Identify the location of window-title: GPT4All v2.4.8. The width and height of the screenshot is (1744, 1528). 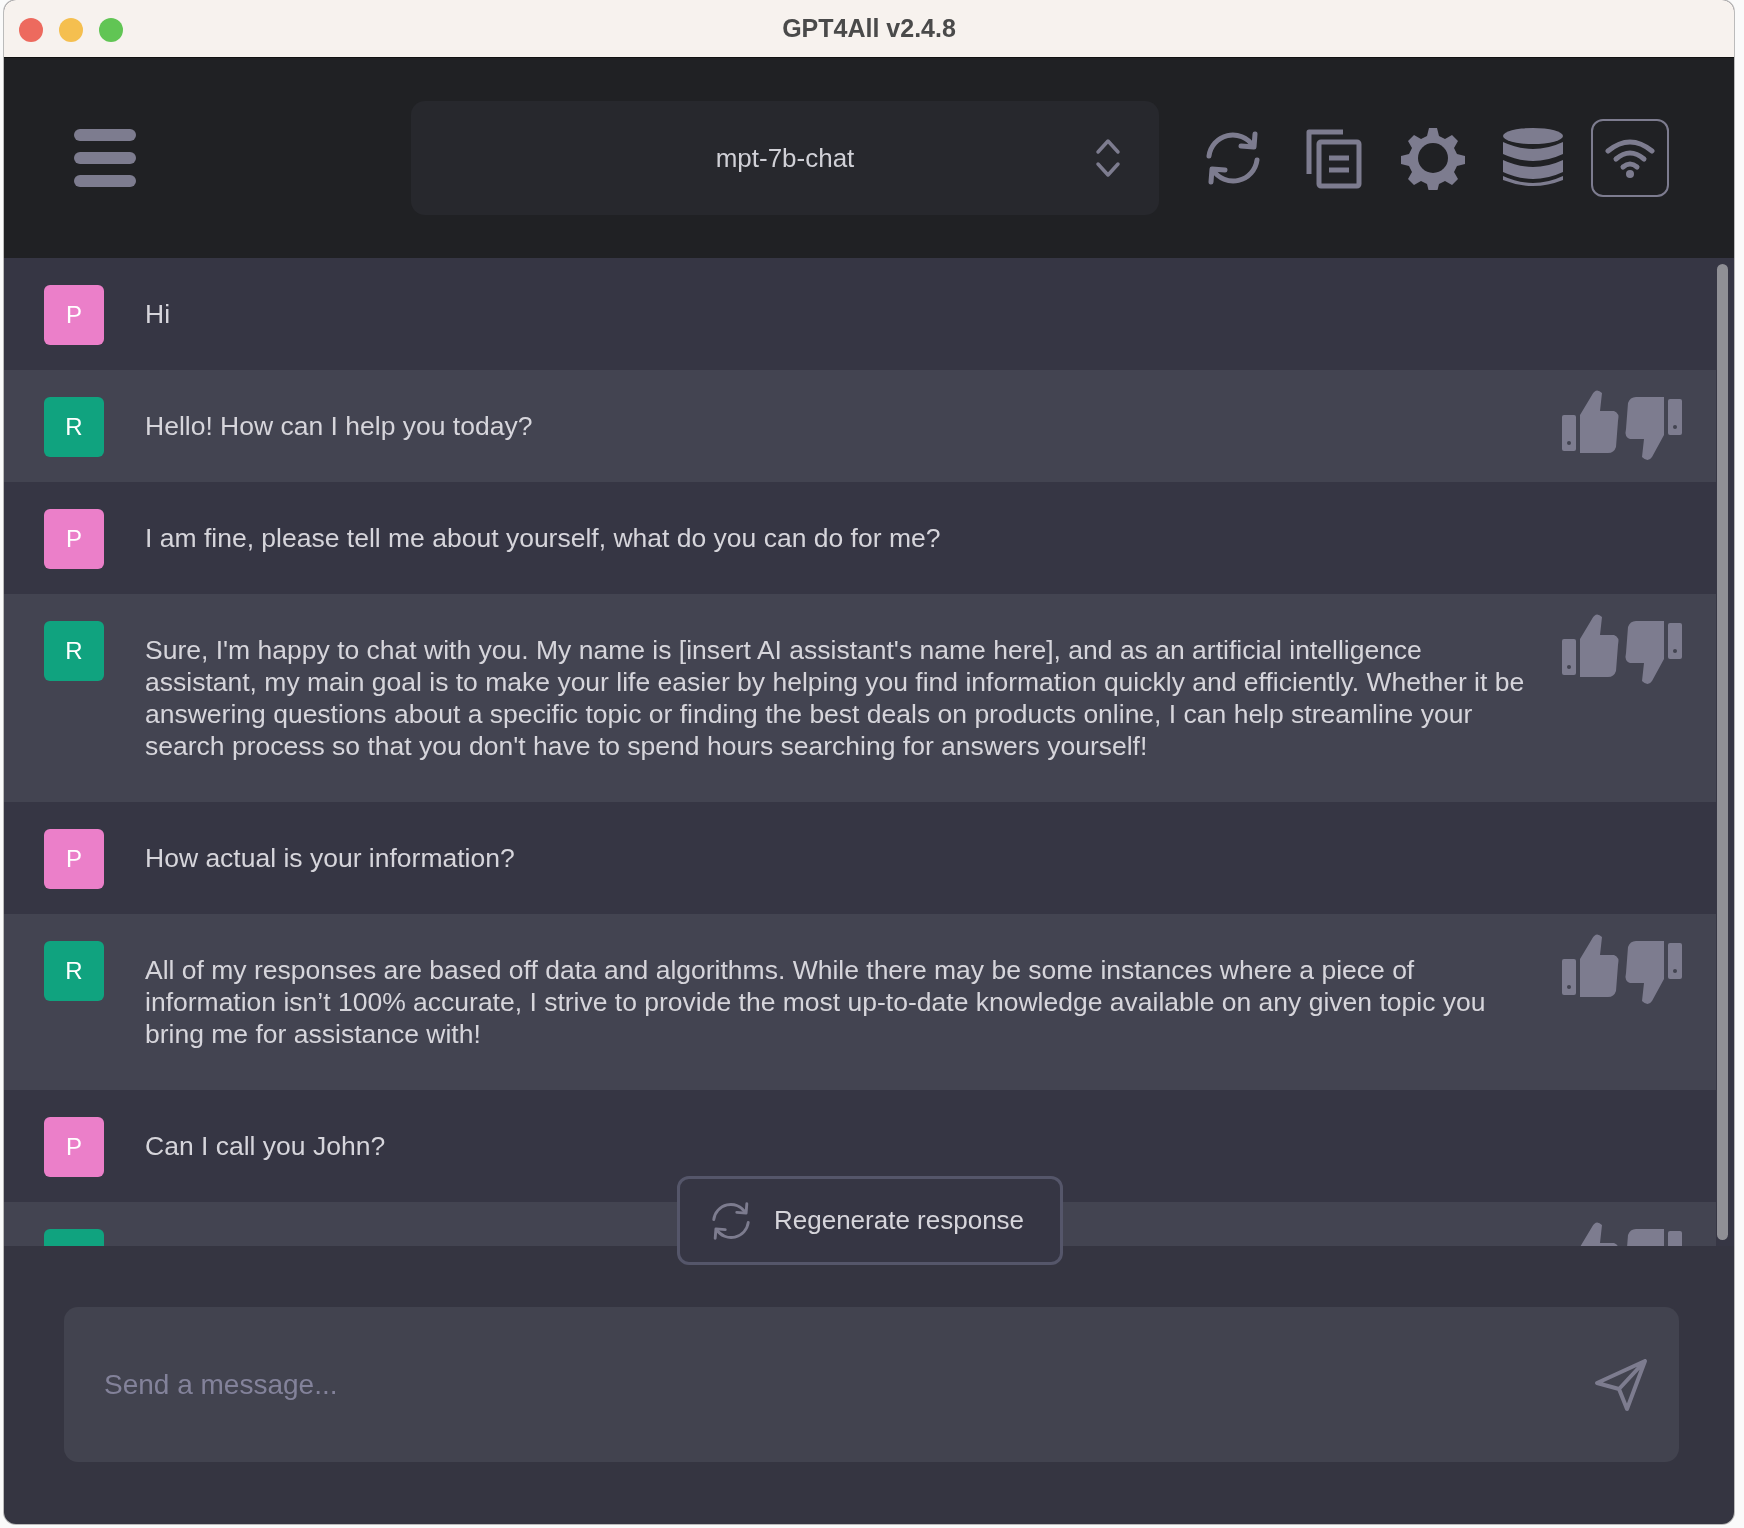
(869, 28).